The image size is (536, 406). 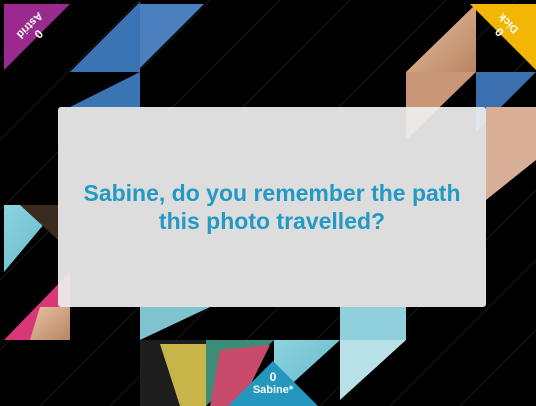 I want to click on tile-photo-top-right, so click(x=441, y=38).